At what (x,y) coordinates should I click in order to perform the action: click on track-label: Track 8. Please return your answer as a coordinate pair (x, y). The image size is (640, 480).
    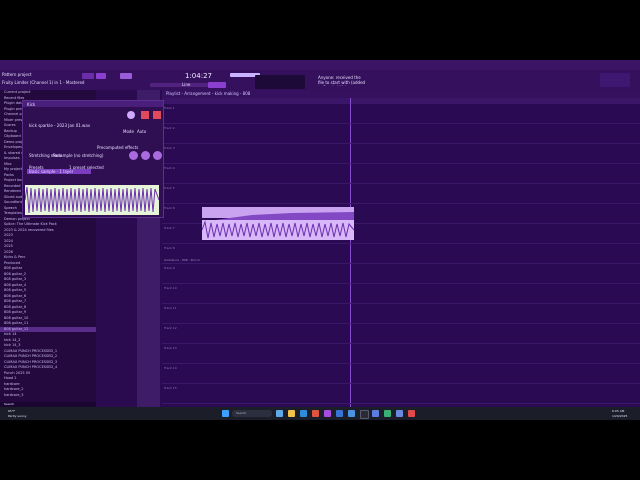
    Looking at the image, I should click on (169, 248).